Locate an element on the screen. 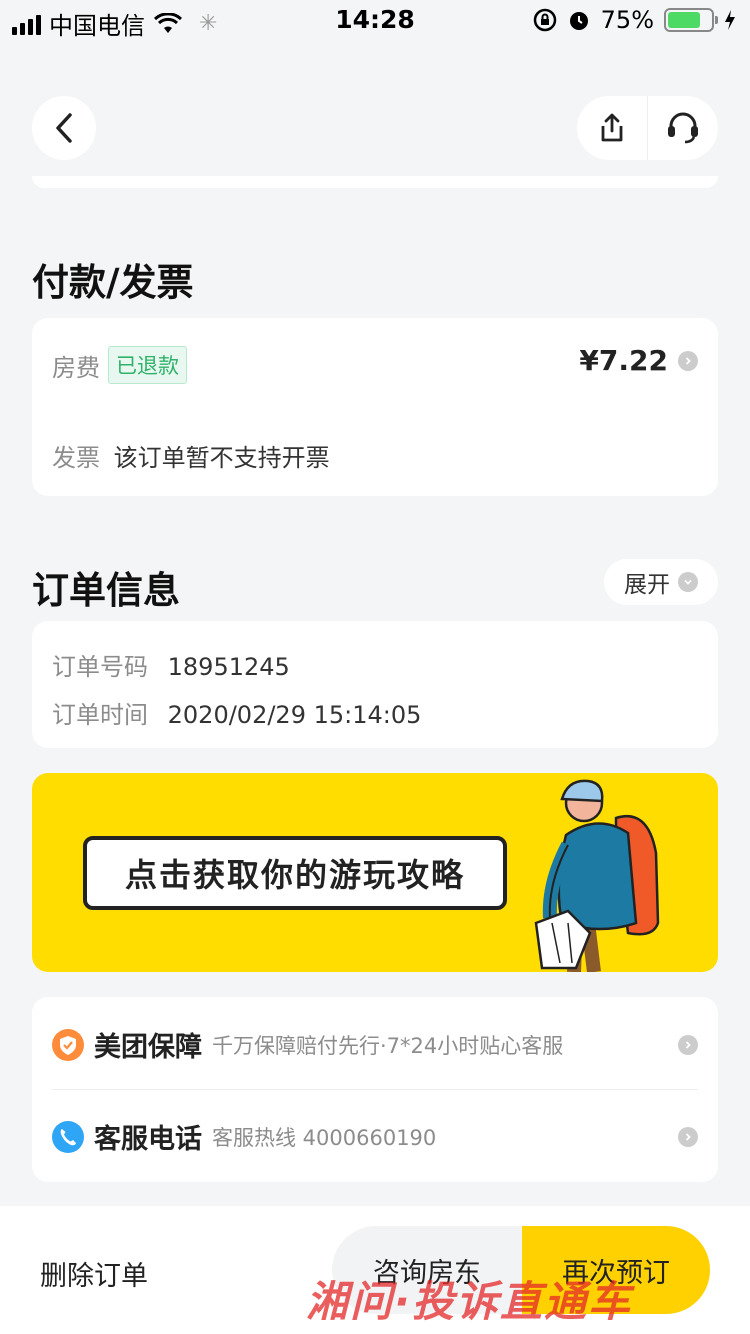  expand-label: 展开 is located at coordinates (647, 585).